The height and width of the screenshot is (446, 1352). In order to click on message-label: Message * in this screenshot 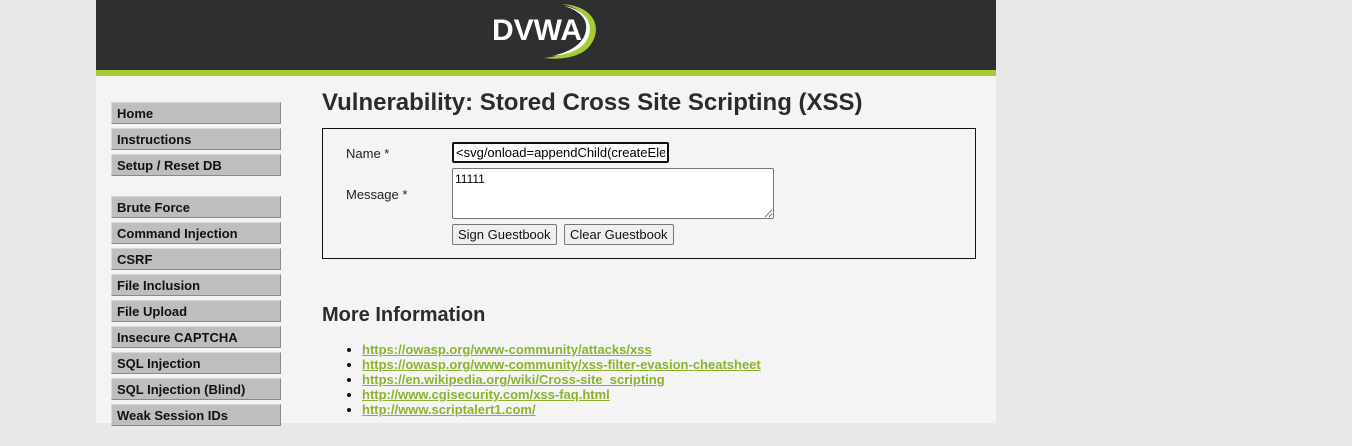, I will do `click(377, 194)`.